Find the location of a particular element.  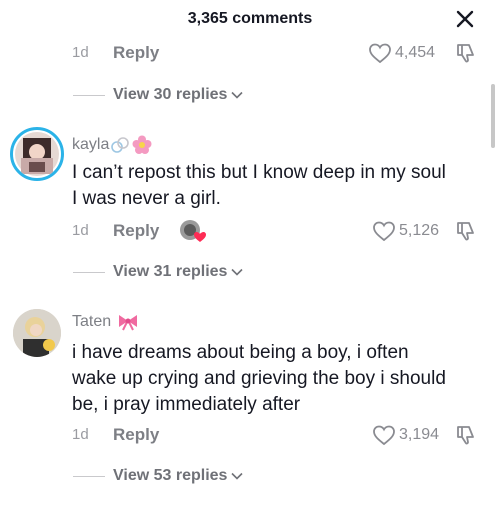

comment-username: kayla is located at coordinates (112, 145).